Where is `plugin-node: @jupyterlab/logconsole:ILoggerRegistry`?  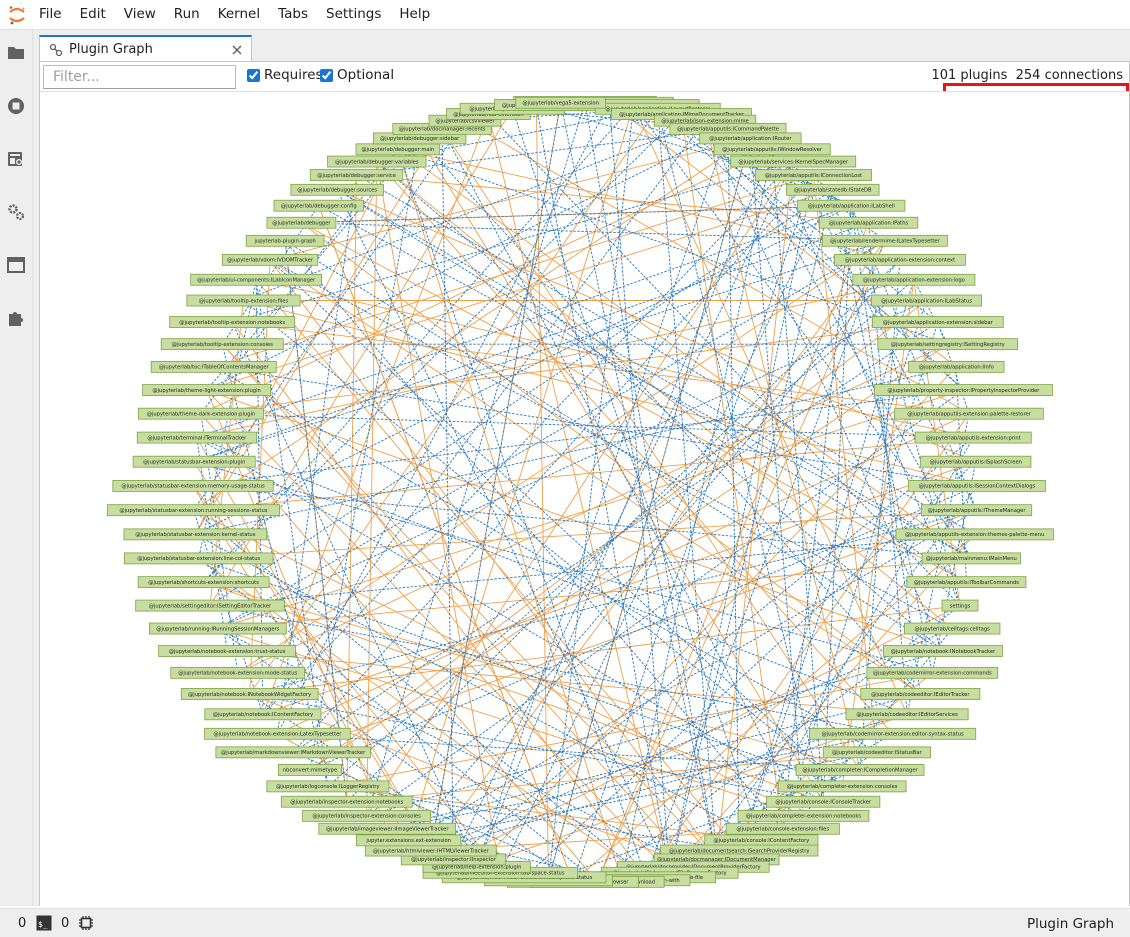
plugin-node: @jupyterlab/logconsole:ILoggerRegistry is located at coordinates (328, 786).